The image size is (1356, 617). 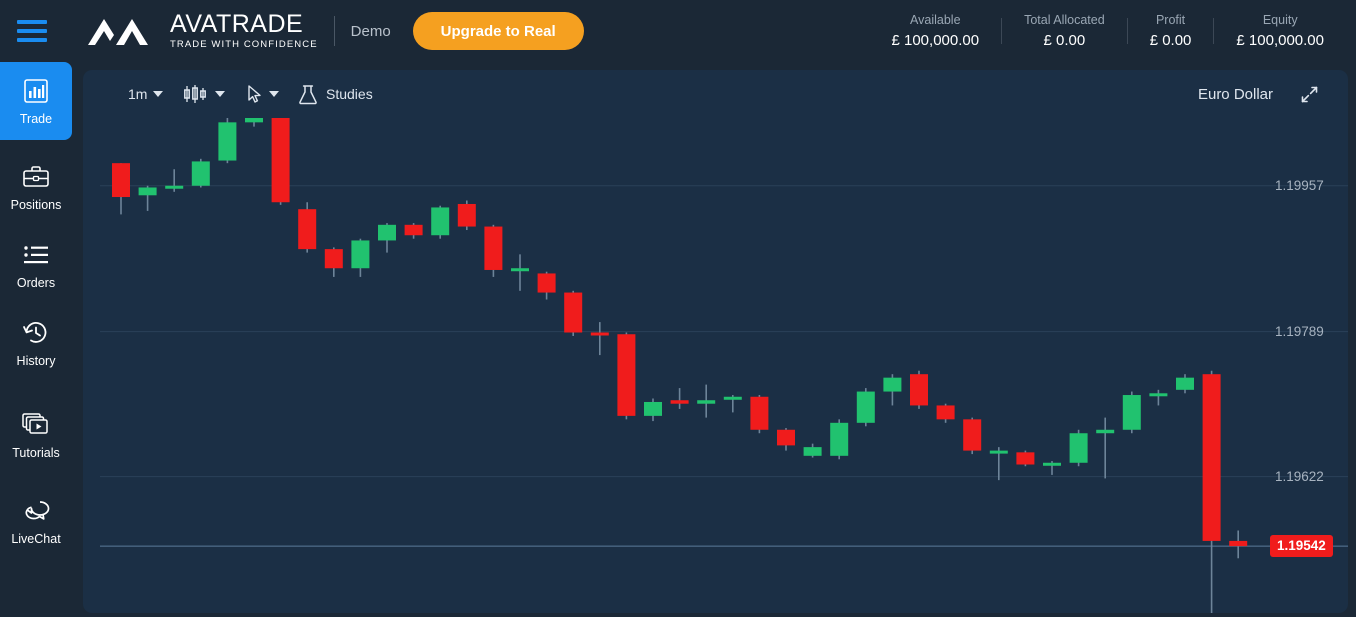 I want to click on stat-equity: Equity £ 100,000.00, so click(x=1280, y=31).